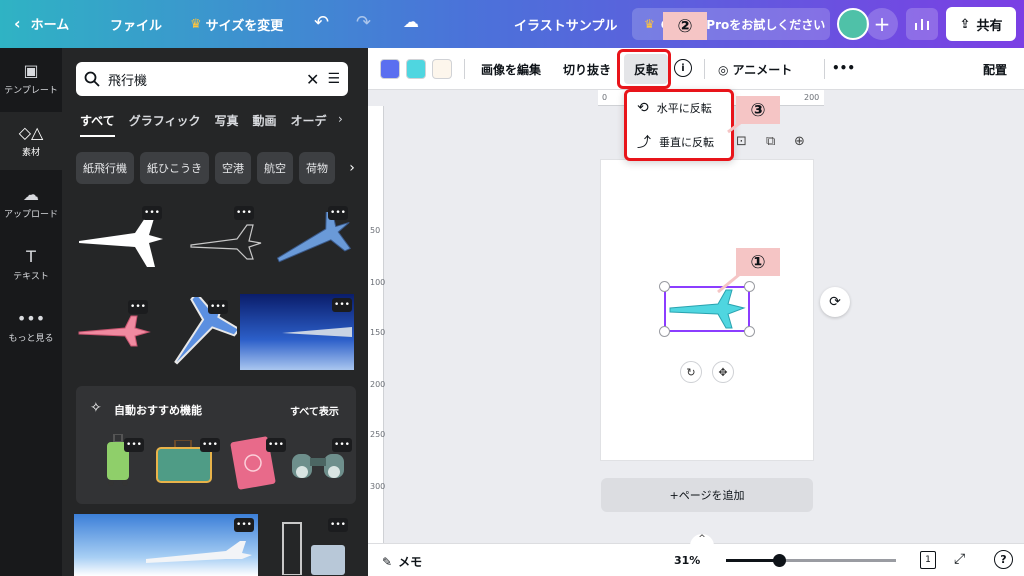  What do you see at coordinates (770, 141) in the screenshot?
I see `duplicate-page-icon: ⧉` at bounding box center [770, 141].